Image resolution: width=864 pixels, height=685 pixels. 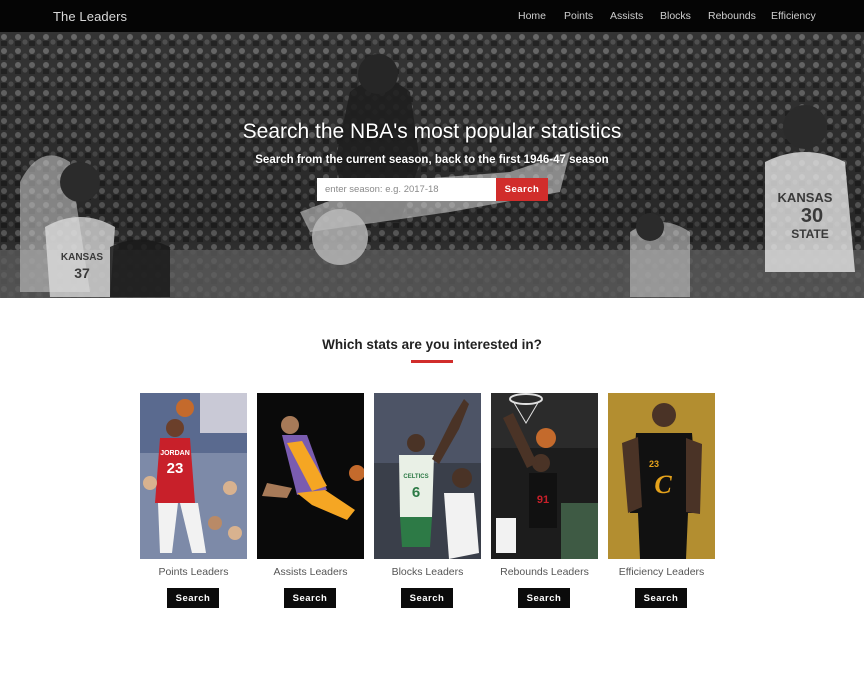 I want to click on points-jersey-number: 23, so click(x=175, y=468).